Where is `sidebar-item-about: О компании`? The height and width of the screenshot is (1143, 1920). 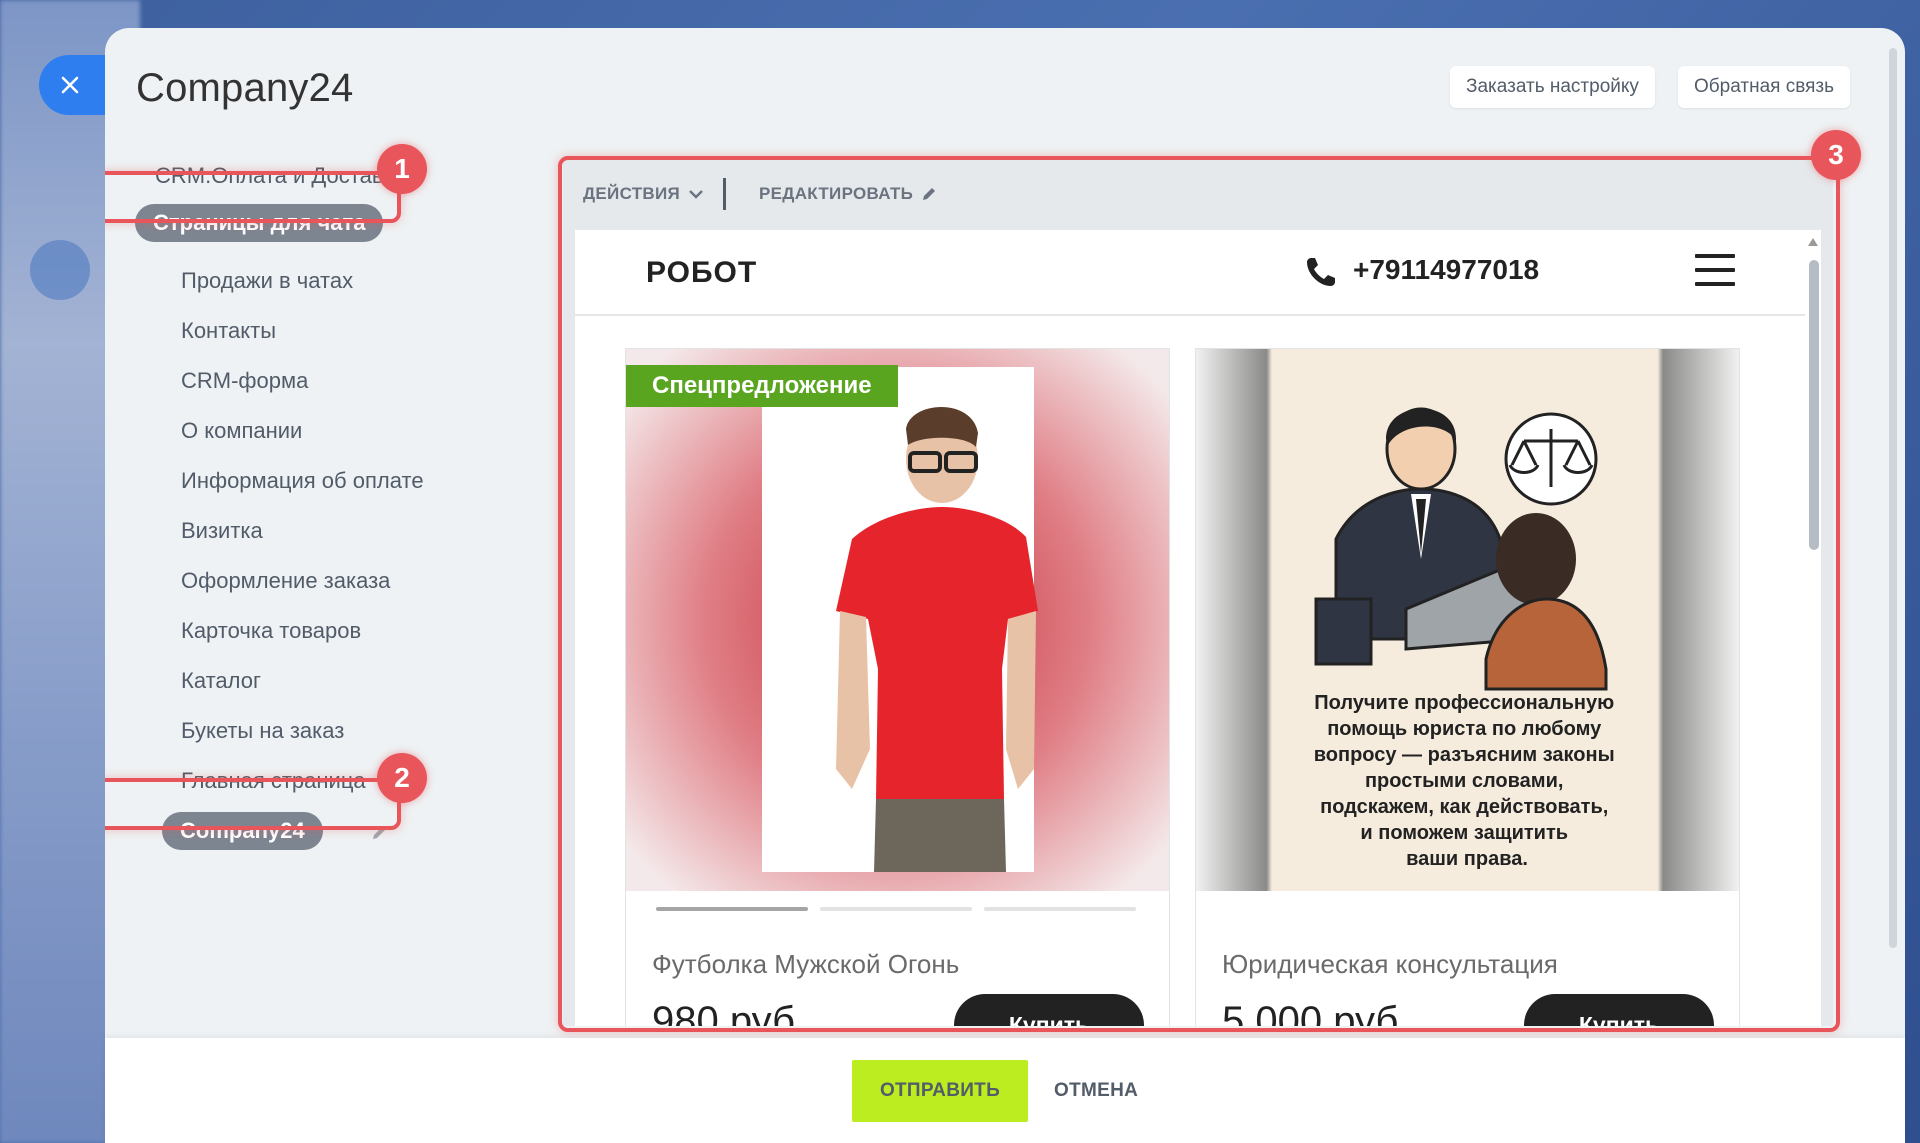
sidebar-item-about: О компании is located at coordinates (241, 431).